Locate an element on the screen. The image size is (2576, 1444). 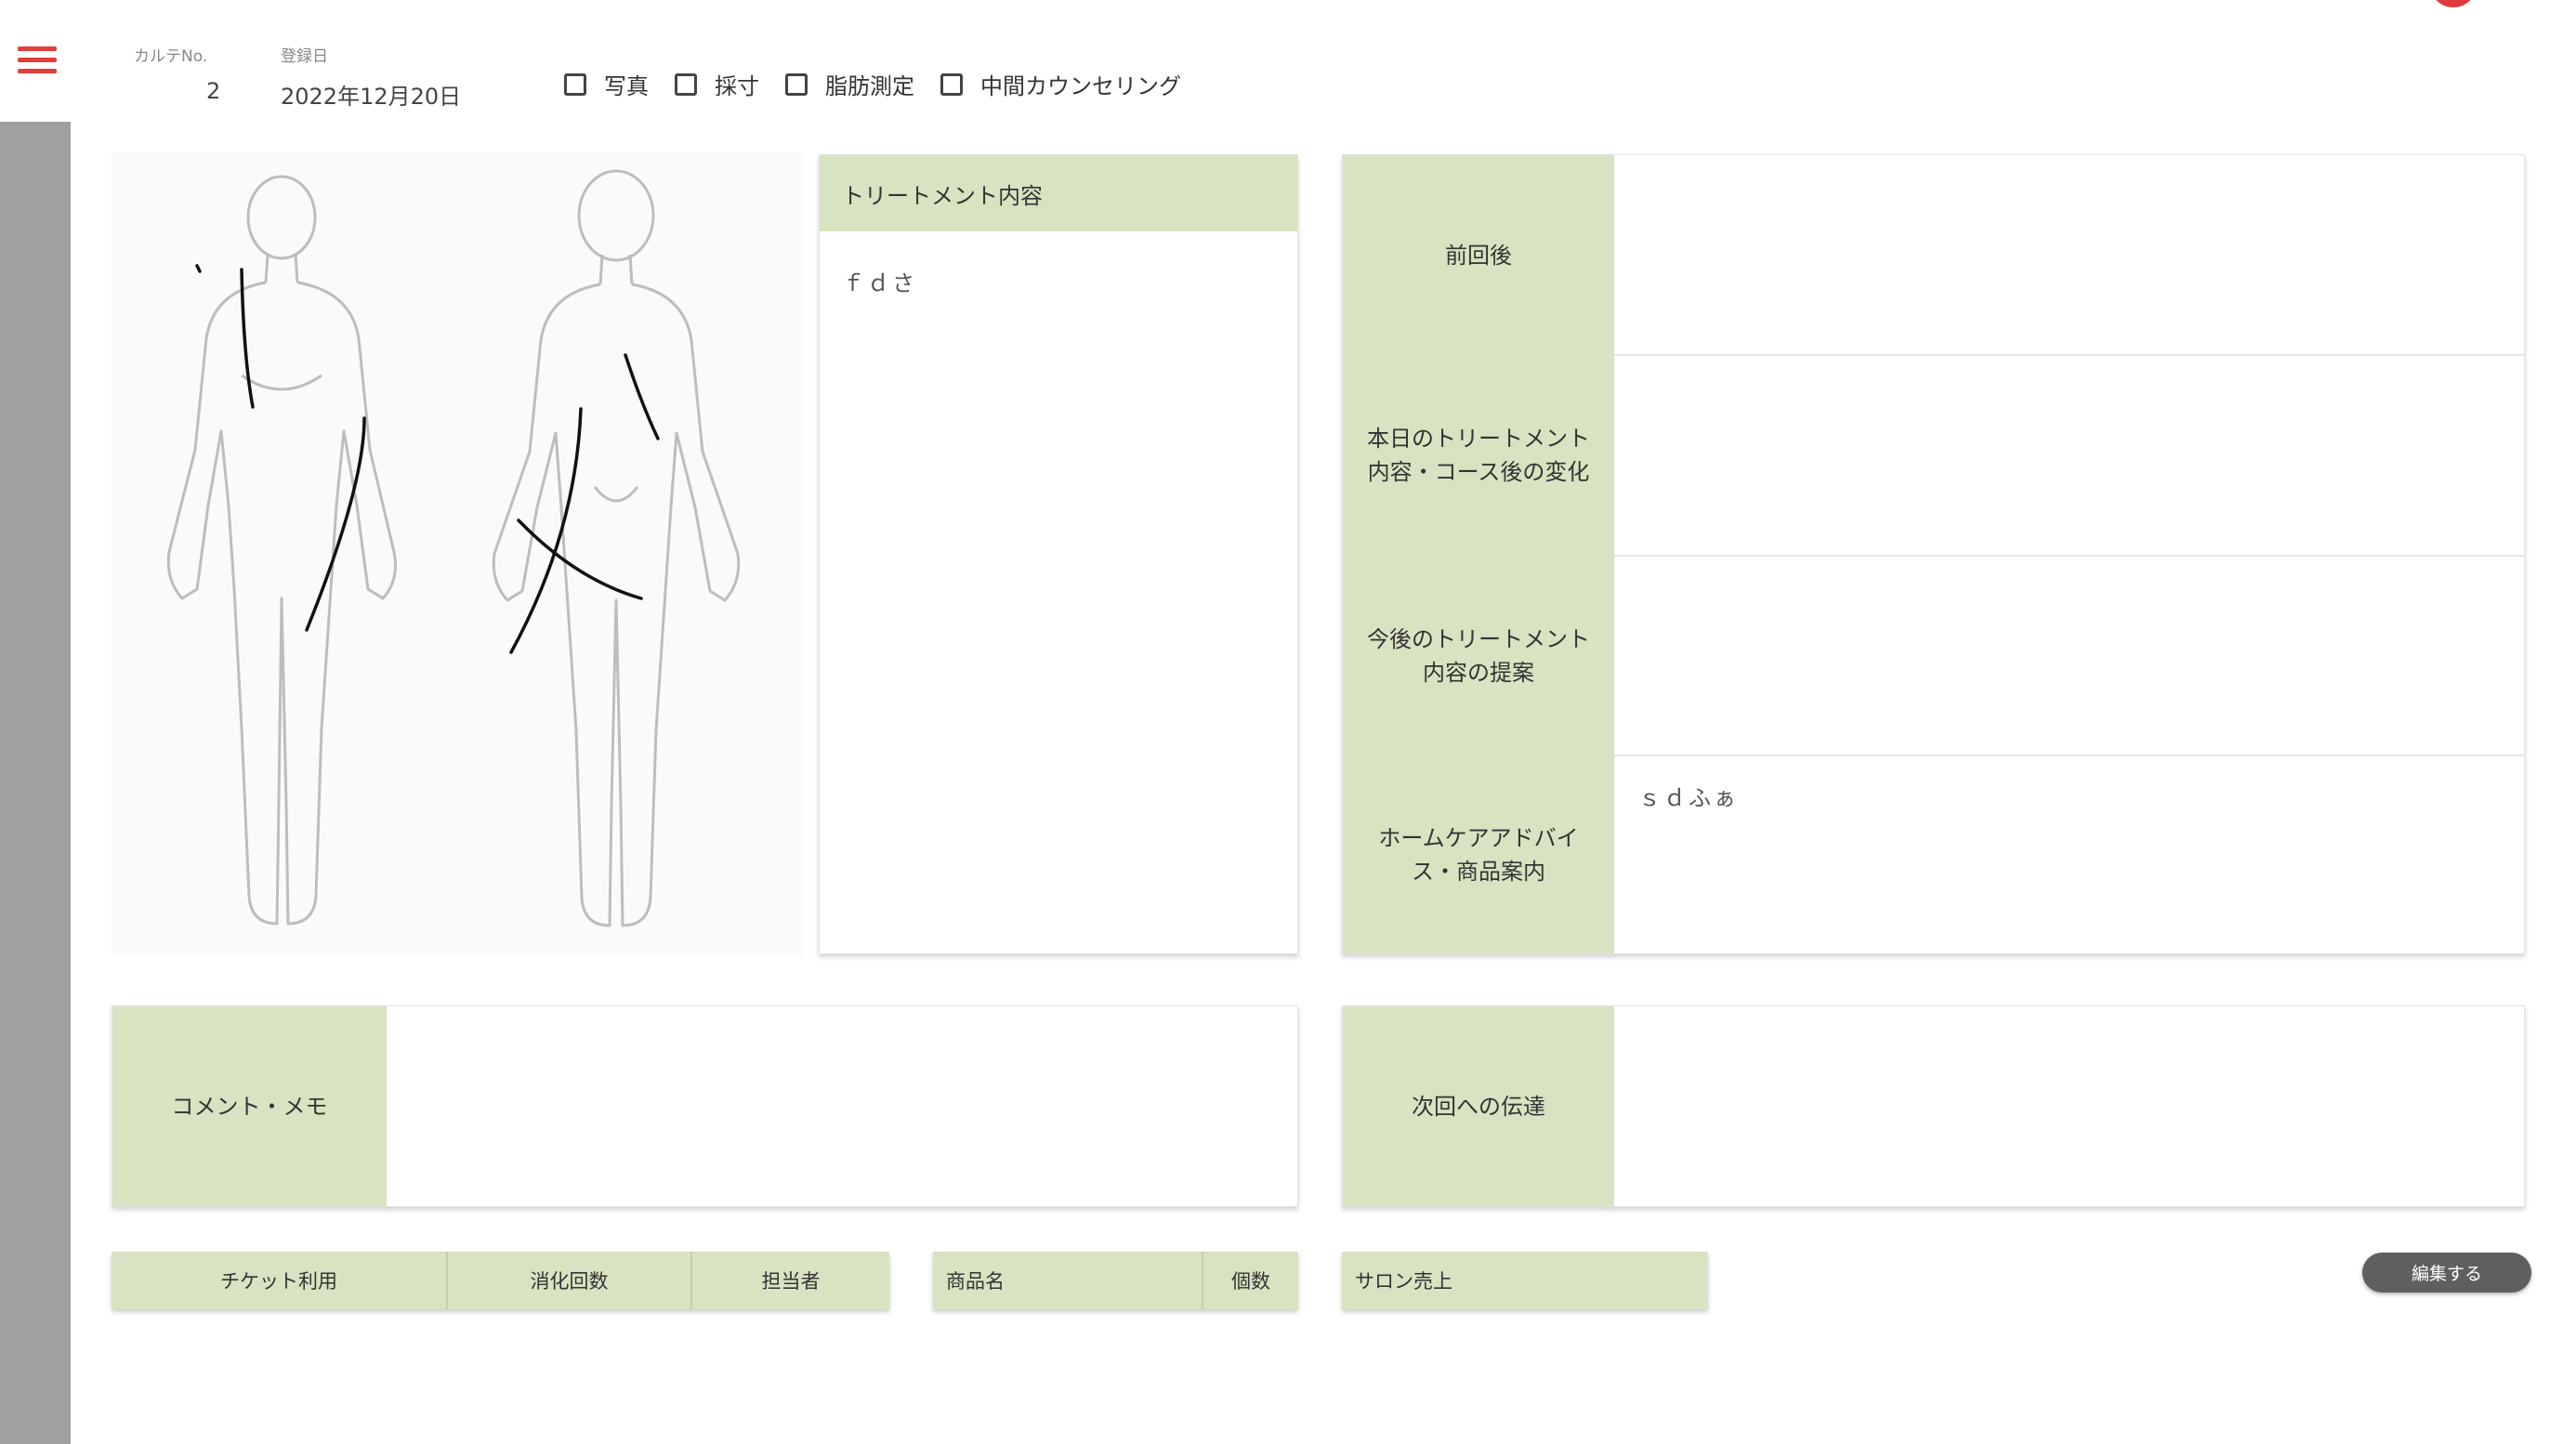
treatment-card: トリートメント内容 ｆｄさ is located at coordinates (1058, 554).